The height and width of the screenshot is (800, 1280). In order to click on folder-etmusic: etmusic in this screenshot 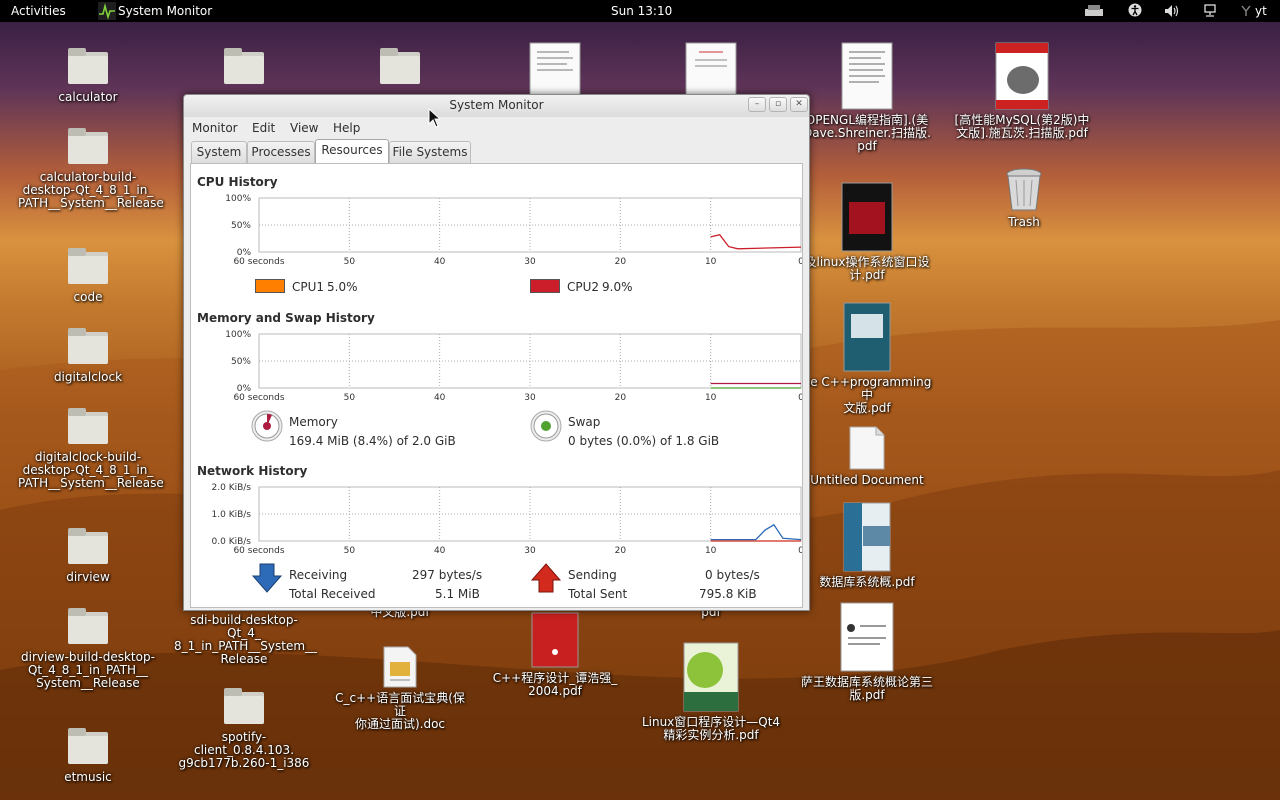, I will do `click(88, 755)`.